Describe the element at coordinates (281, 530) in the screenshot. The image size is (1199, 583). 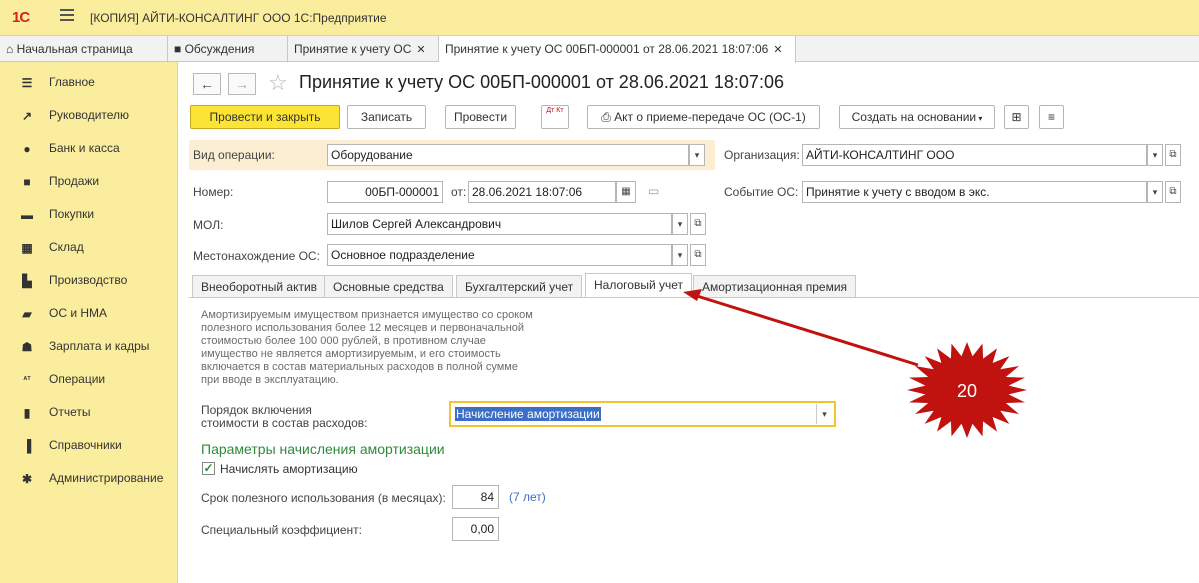
I see `special-coef-label: Специальный коэффициент:` at that location.